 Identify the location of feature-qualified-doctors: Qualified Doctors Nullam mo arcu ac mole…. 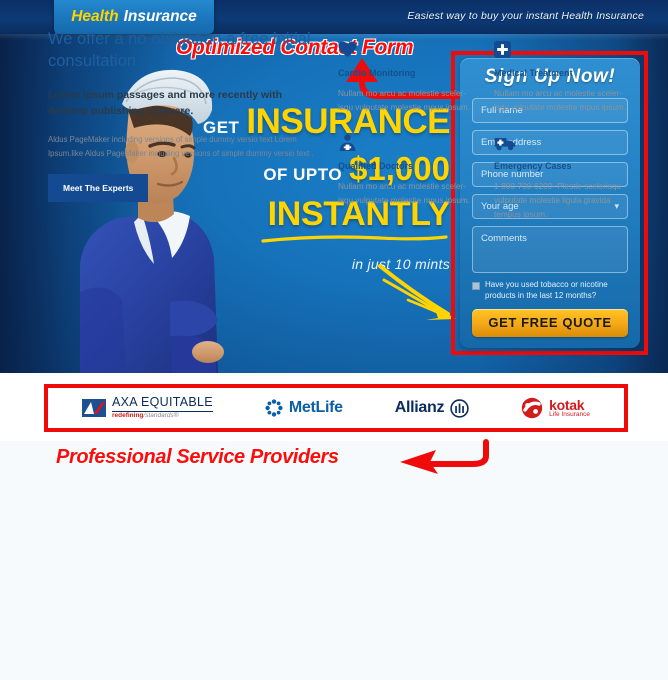
(405, 178).